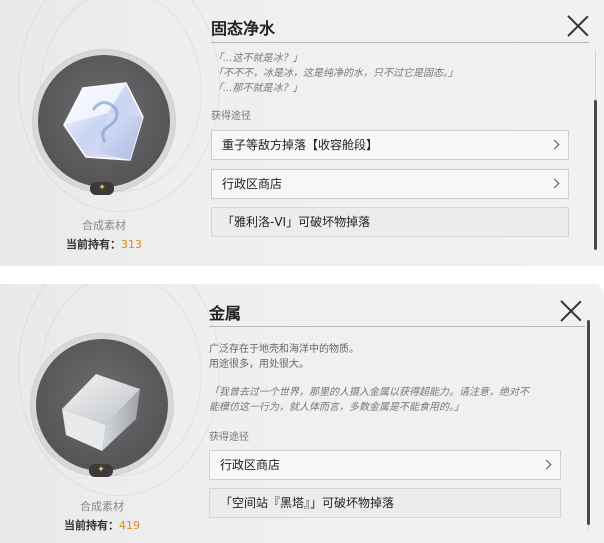  I want to click on item-description-2: 用途很多，用处很大。, so click(259, 364).